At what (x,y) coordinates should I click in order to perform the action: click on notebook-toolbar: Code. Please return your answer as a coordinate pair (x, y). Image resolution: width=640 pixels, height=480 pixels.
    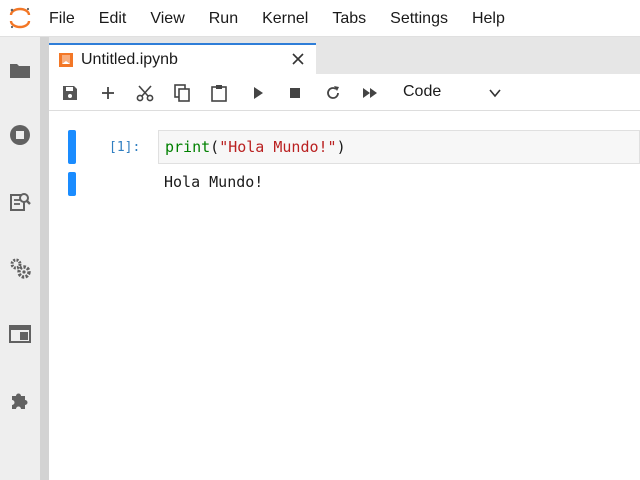
    Looking at the image, I should click on (344, 92).